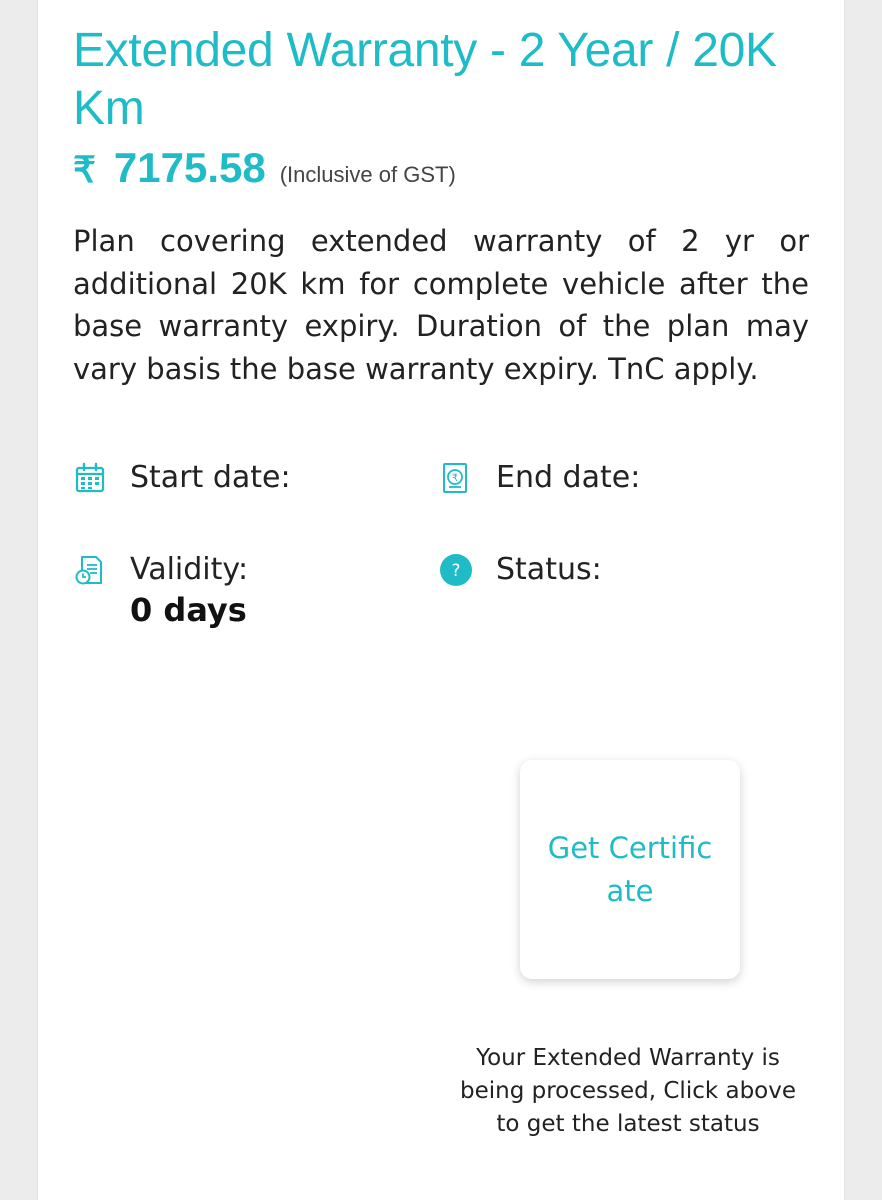 The image size is (882, 1200). Describe the element at coordinates (549, 569) in the screenshot. I see `status-label: Status:` at that location.